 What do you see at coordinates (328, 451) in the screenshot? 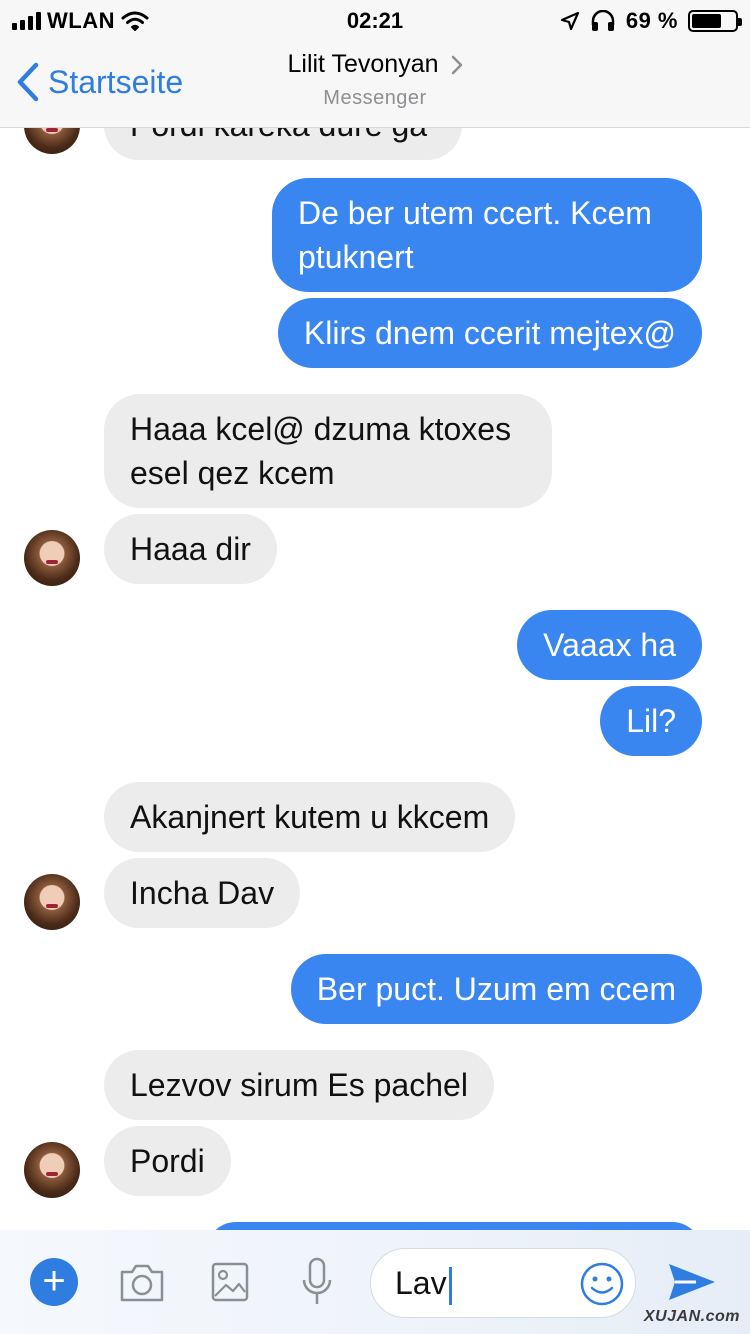
I see `incoming-message: Haaa kcel@ dzuma ktoxes esel qez kcem` at bounding box center [328, 451].